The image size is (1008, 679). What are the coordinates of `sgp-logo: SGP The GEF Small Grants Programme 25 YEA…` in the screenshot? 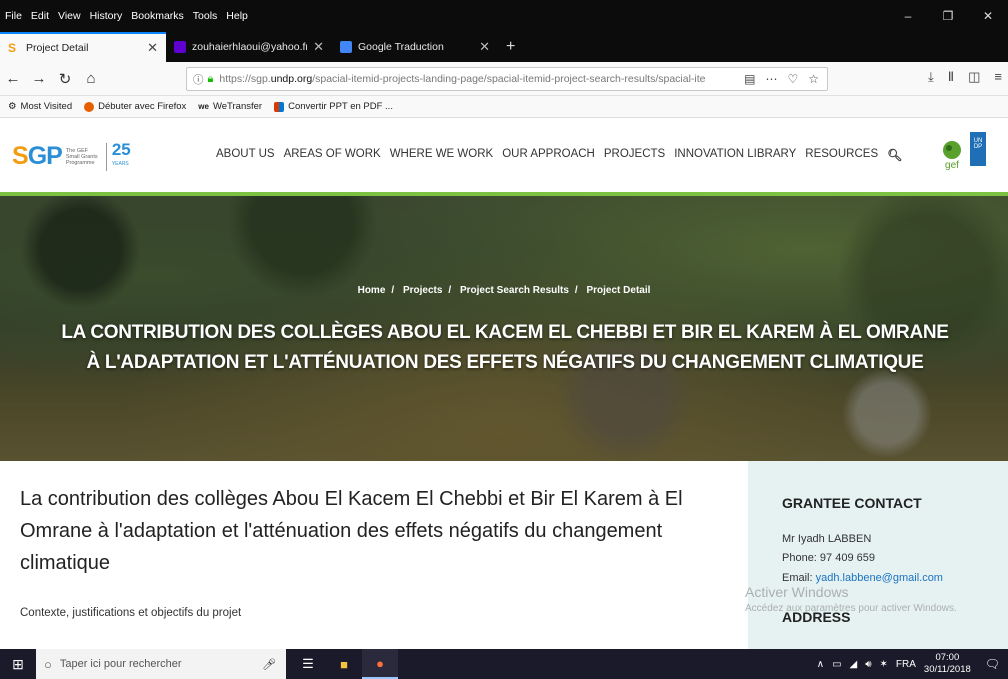 It's located at (71, 156).